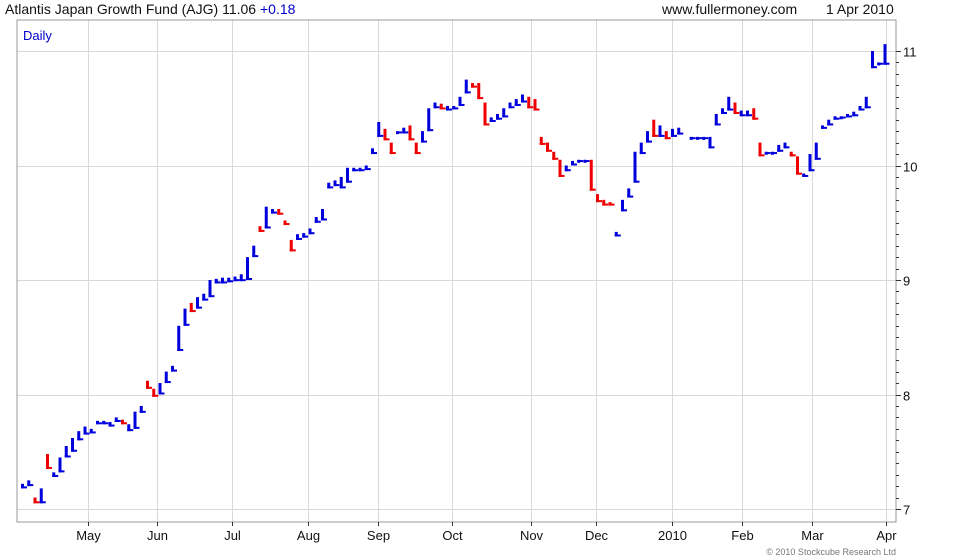 Image resolution: width=980 pixels, height=560 pixels. Describe the element at coordinates (906, 281) in the screenshot. I see `y-tick-label: 9` at that location.